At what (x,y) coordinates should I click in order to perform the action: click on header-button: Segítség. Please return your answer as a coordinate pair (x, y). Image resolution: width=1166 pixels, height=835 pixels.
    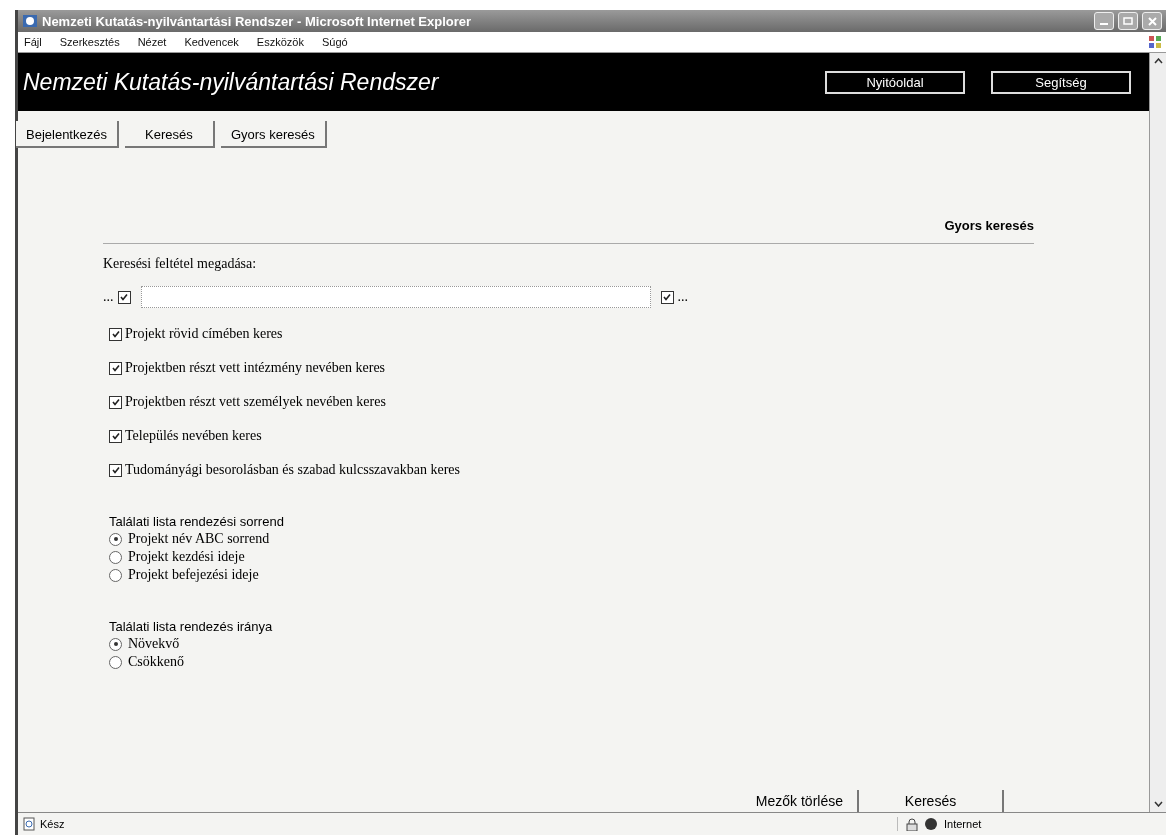
    Looking at the image, I should click on (1061, 82).